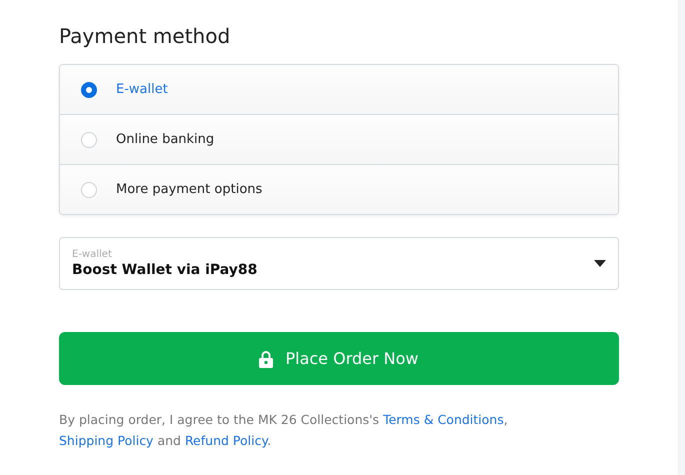 Image resolution: width=685 pixels, height=475 pixels. Describe the element at coordinates (284, 430) in the screenshot. I see `agreement-text: By placing order, I agree to the MK 26 Collections's Terms & Conditions, Shipping Policy and Refund Policy.` at that location.